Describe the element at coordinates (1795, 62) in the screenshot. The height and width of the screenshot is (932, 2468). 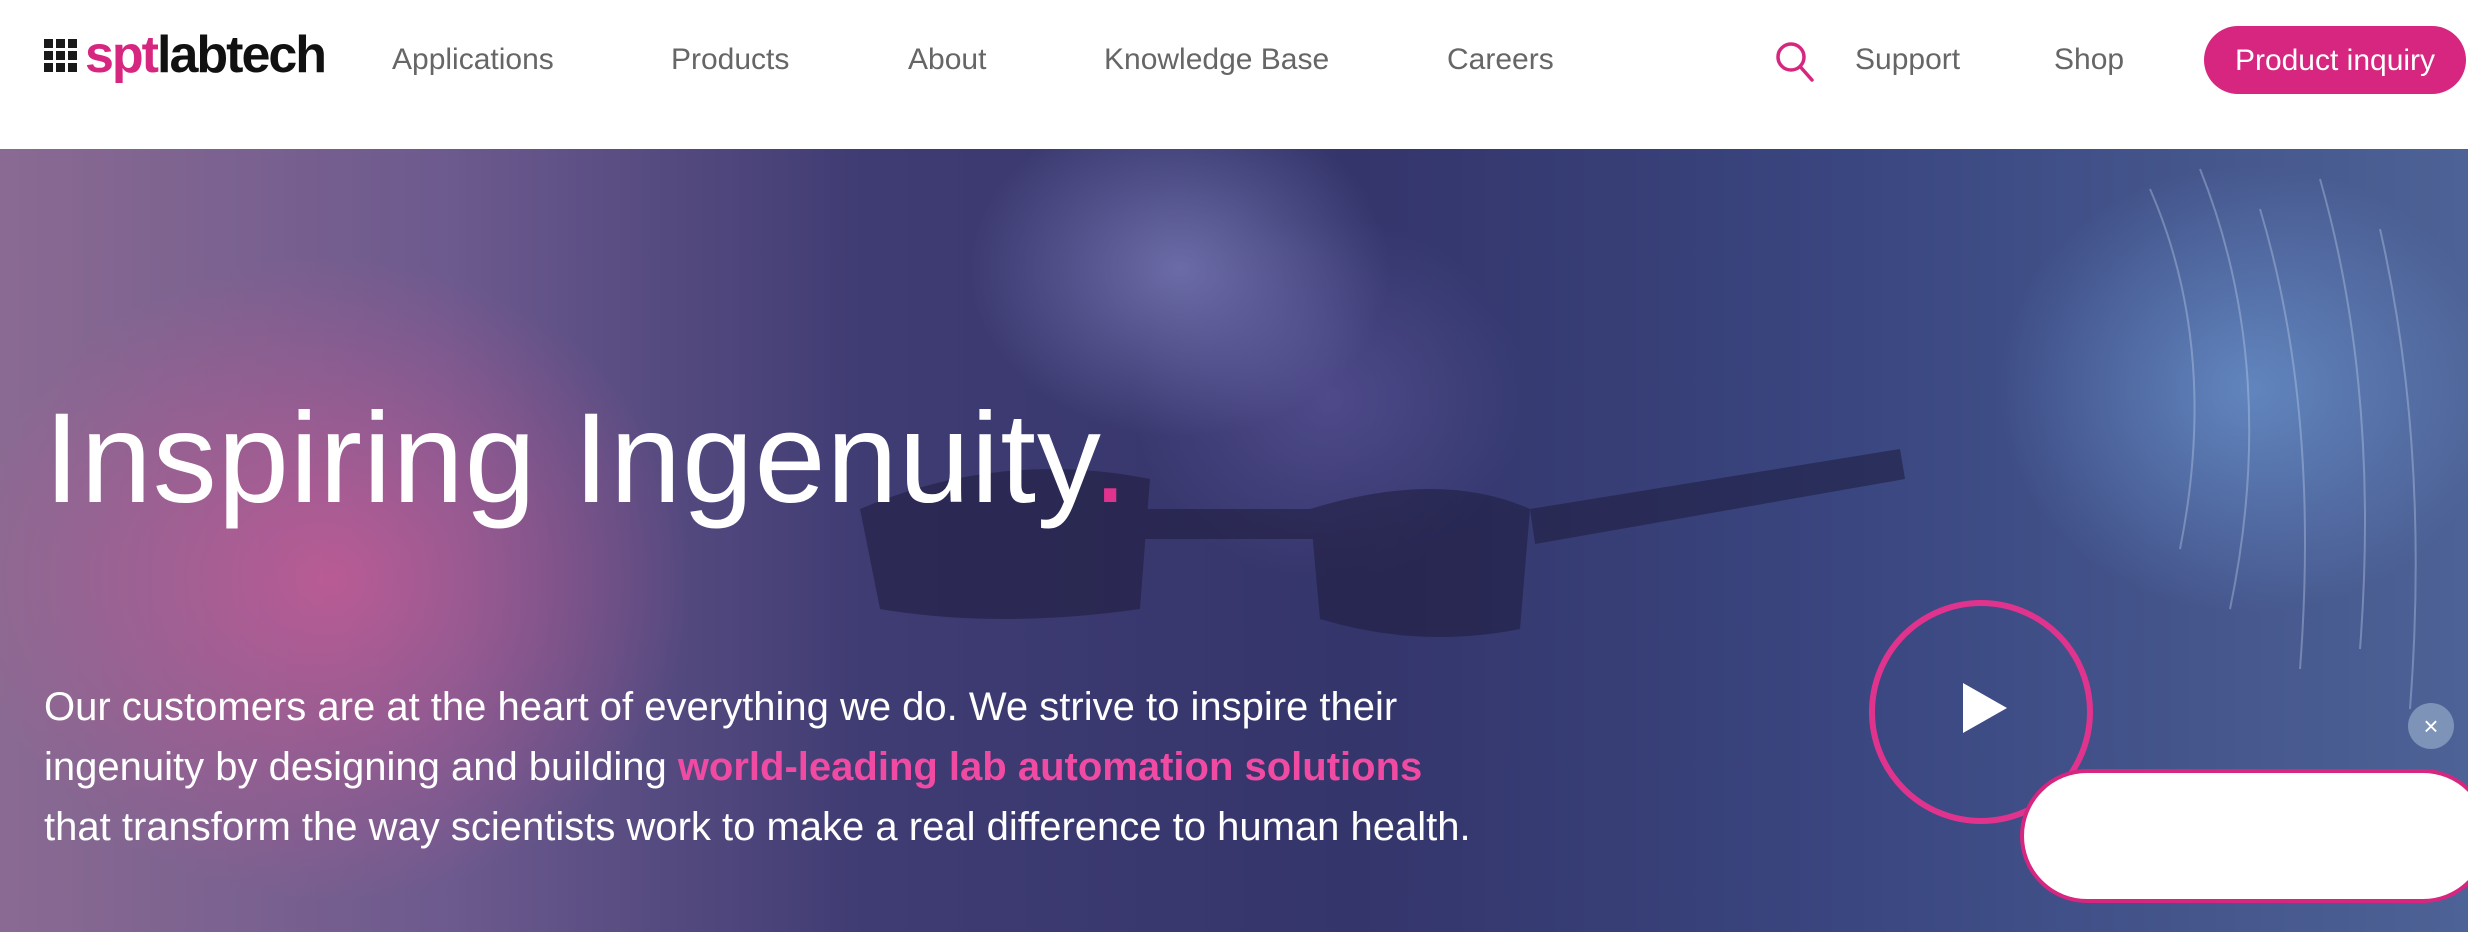
I see `search-icon` at that location.